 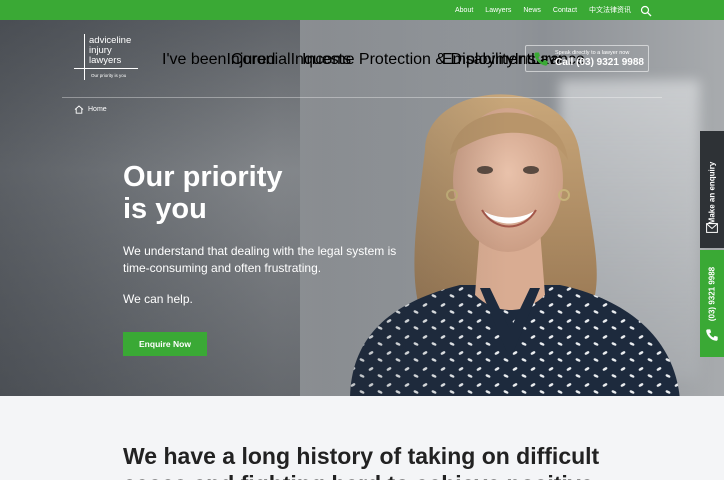 What do you see at coordinates (261, 59) in the screenshot?
I see `nav-label-line: Coronial` at bounding box center [261, 59].